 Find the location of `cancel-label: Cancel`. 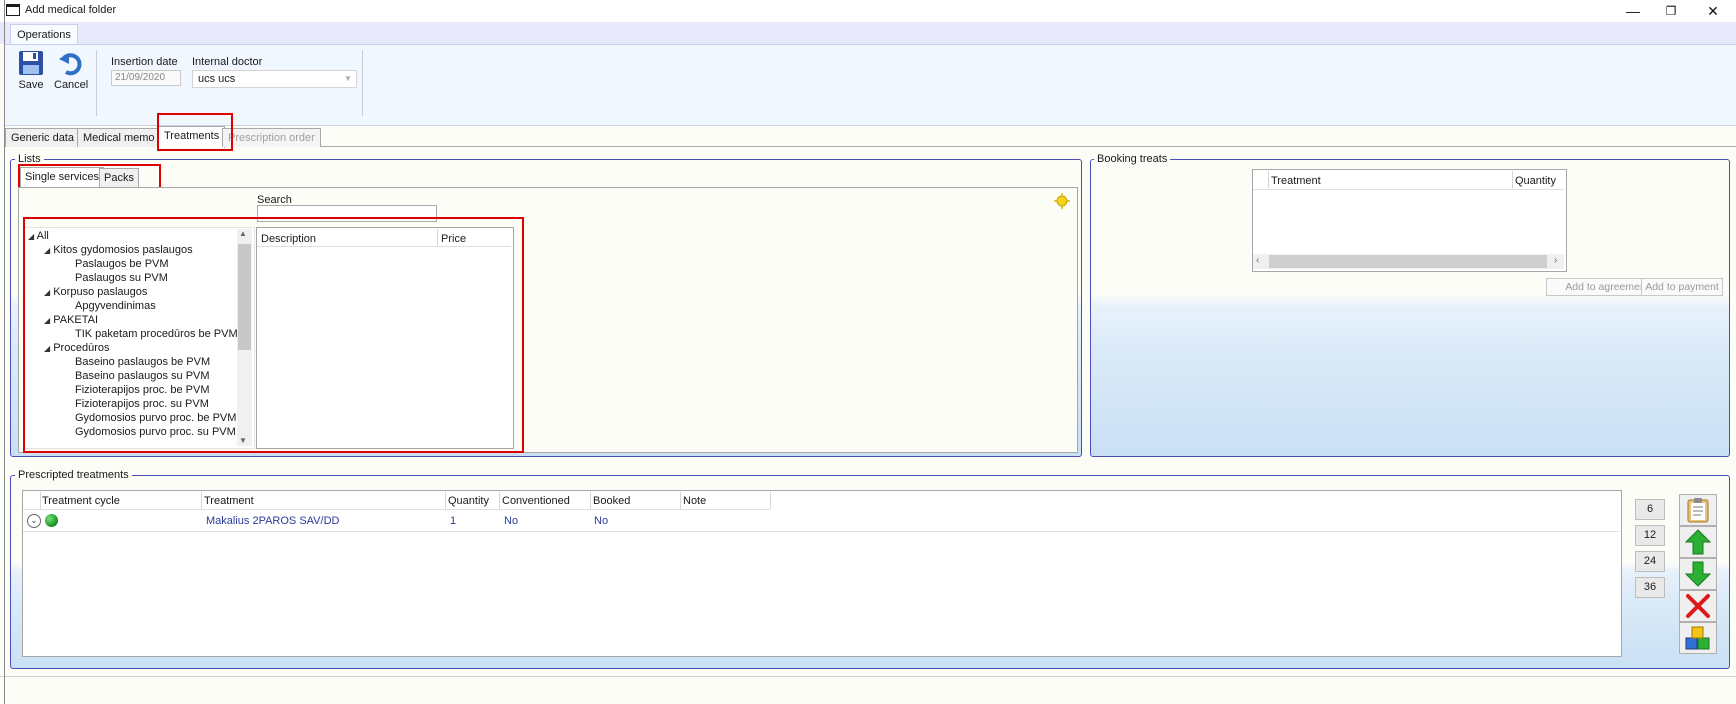

cancel-label: Cancel is located at coordinates (71, 85).